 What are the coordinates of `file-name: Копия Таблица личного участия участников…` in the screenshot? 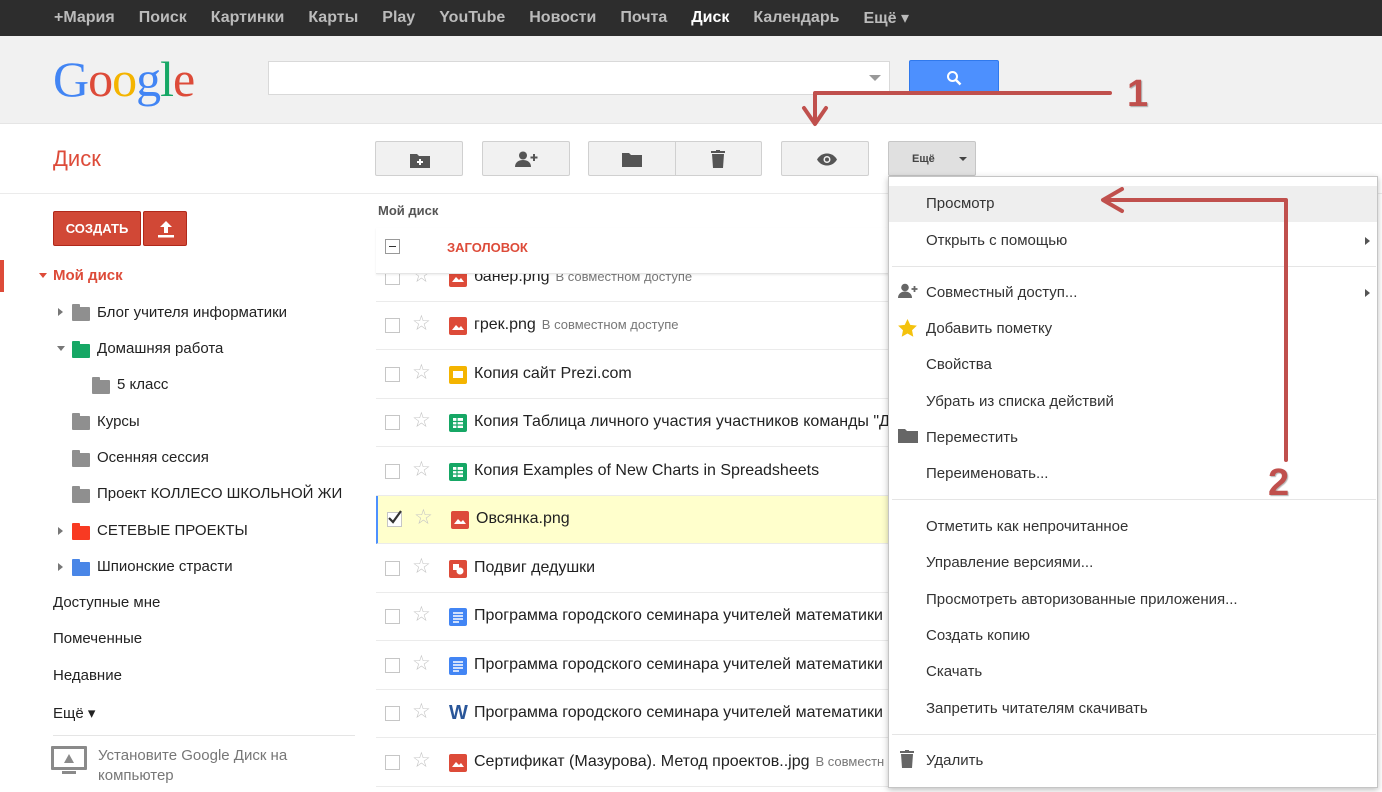 It's located at (686, 422).